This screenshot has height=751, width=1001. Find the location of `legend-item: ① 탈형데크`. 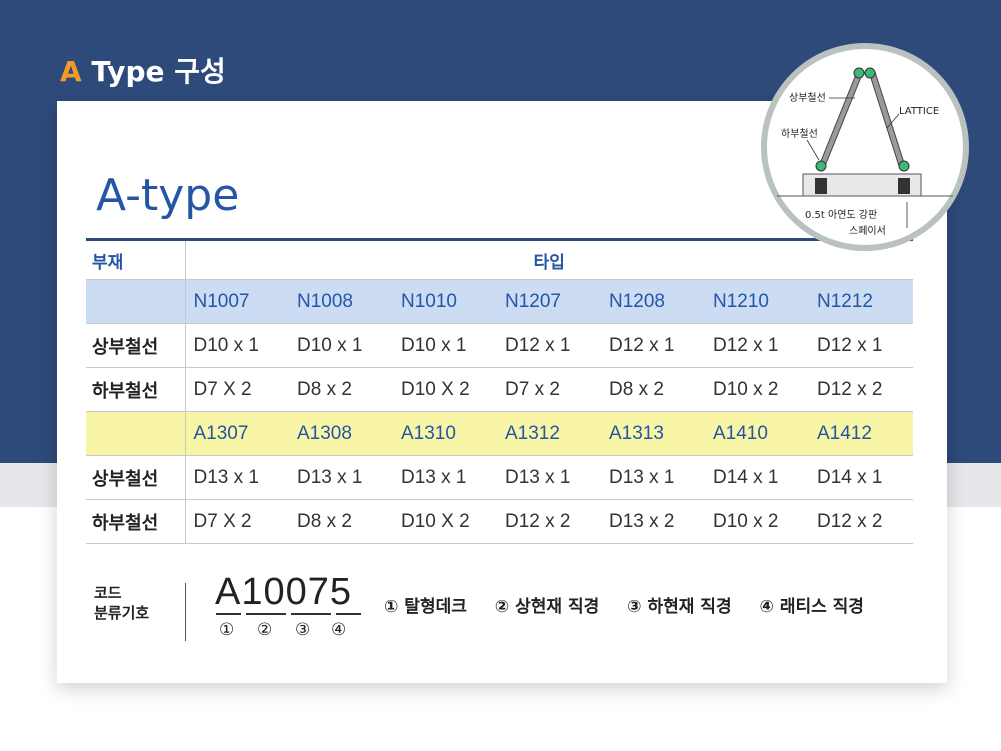

legend-item: ① 탈형데크 is located at coordinates (425, 607).